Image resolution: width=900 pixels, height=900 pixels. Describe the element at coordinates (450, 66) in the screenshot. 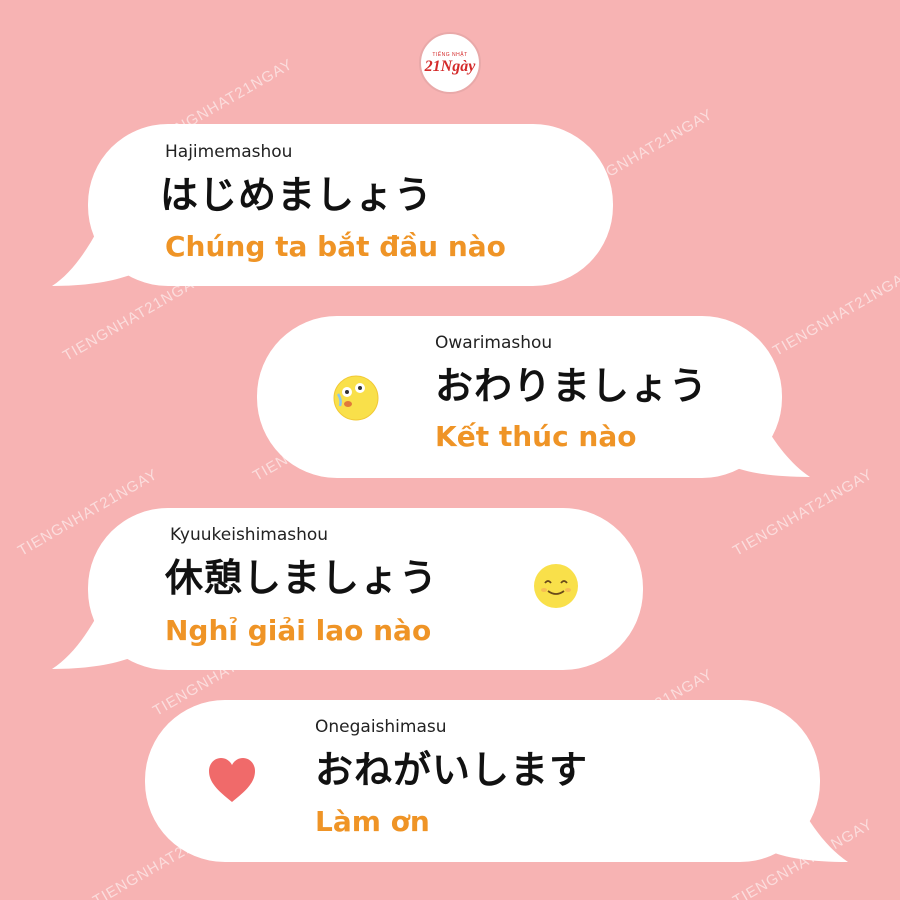

I see `logo-main-text: 21Ngày` at that location.